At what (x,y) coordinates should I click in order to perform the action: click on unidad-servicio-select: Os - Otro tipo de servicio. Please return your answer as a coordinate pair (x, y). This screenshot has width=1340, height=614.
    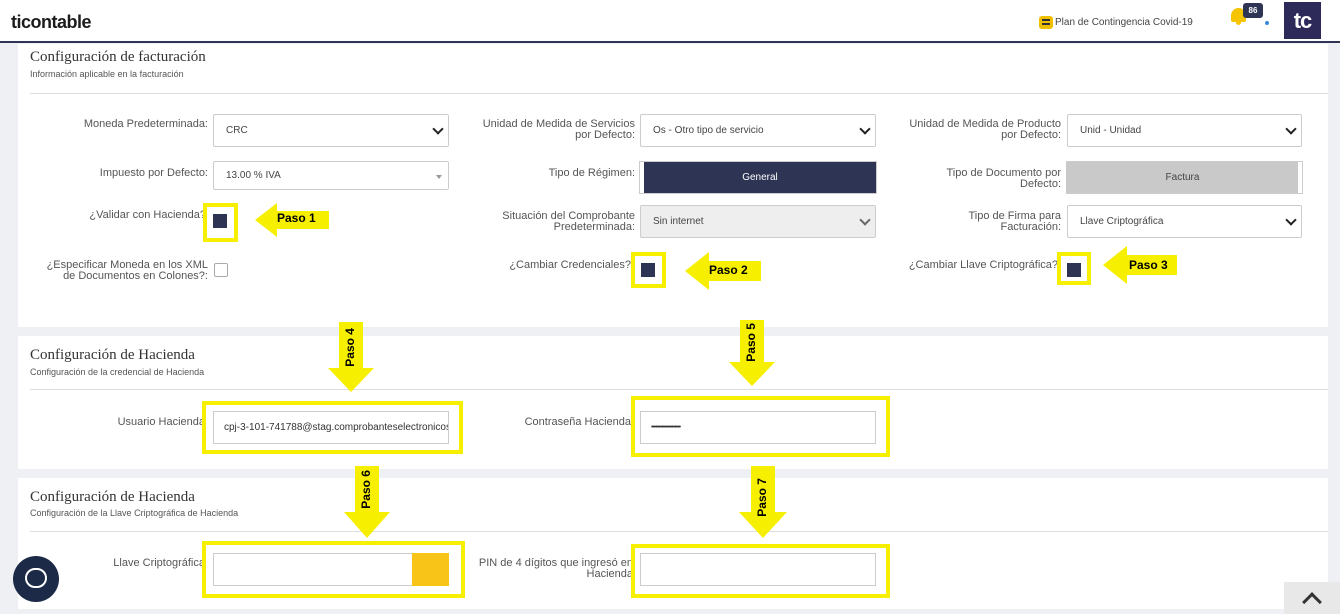
    Looking at the image, I should click on (758, 130).